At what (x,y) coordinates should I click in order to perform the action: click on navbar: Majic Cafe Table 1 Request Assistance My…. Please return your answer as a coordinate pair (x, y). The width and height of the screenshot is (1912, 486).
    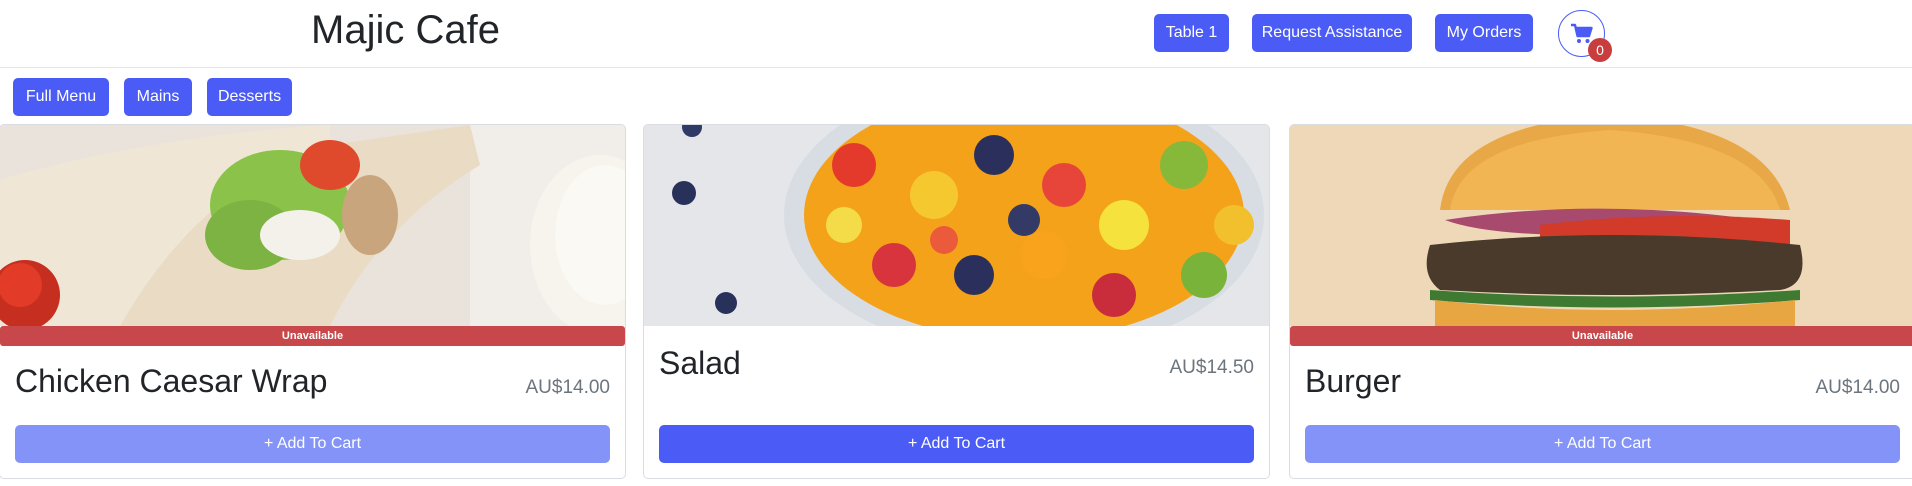
    Looking at the image, I should click on (956, 34).